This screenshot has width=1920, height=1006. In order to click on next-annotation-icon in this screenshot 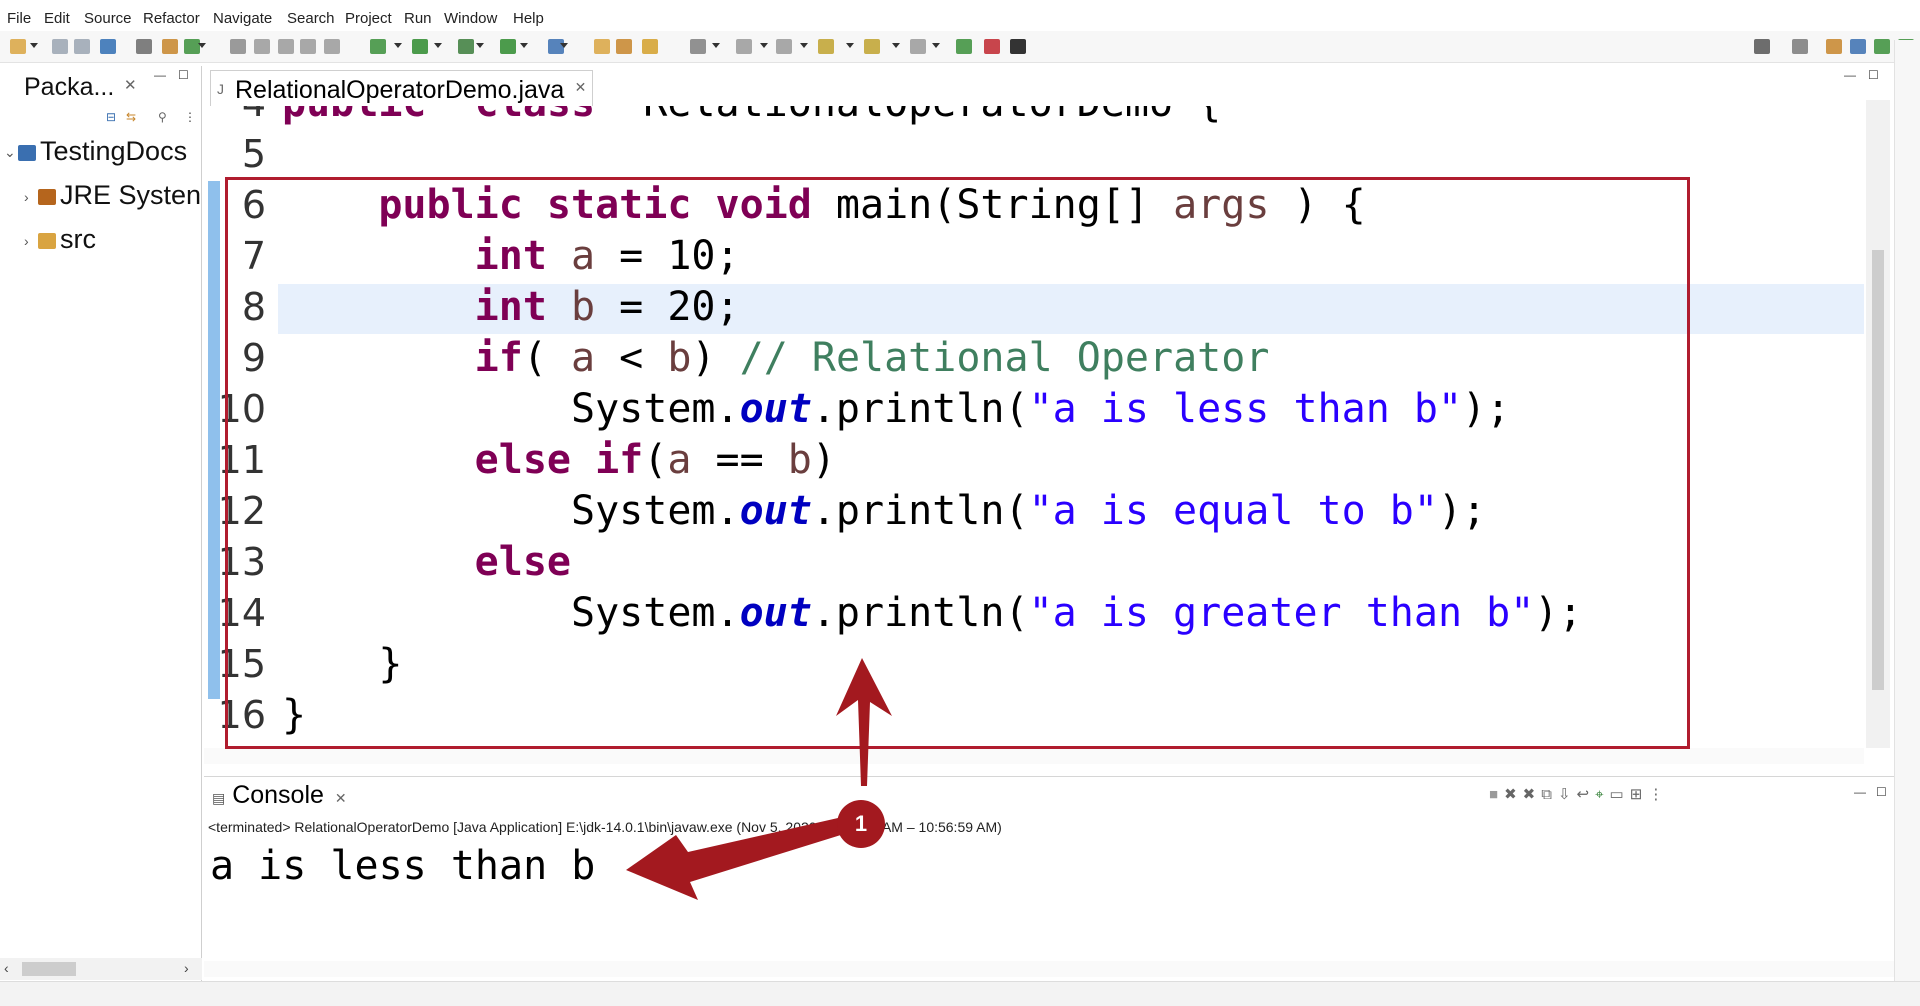, I will do `click(744, 46)`.